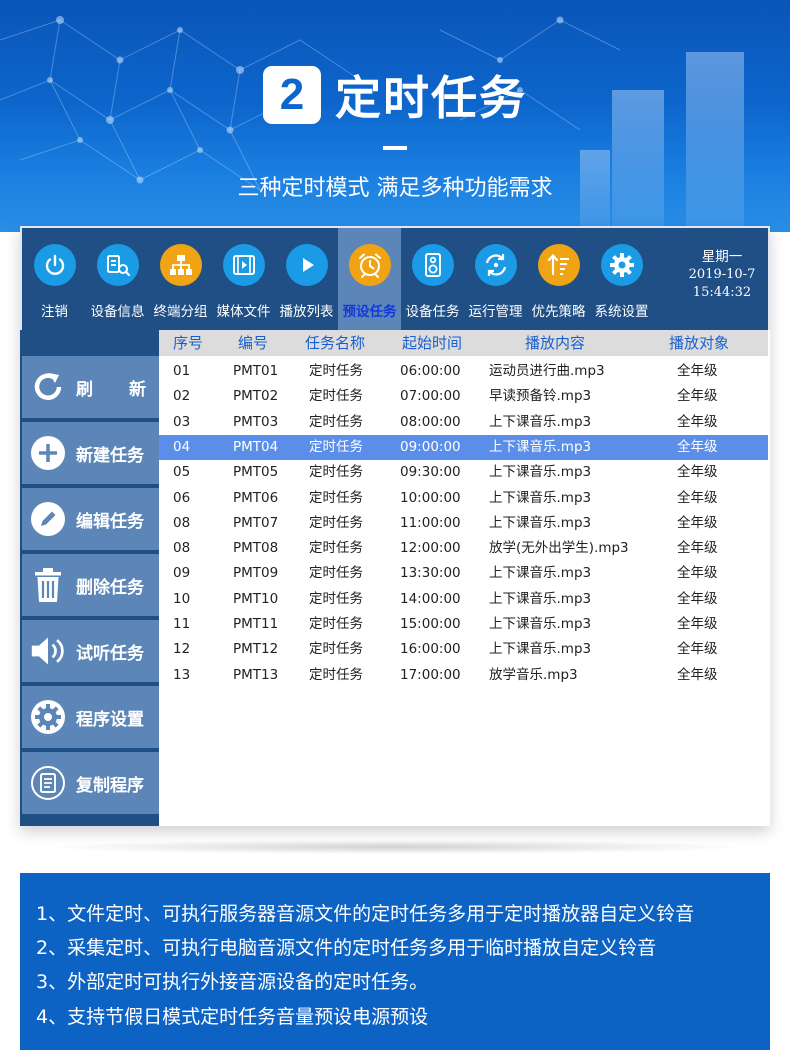  Describe the element at coordinates (117, 279) in the screenshot. I see `toolbar-item-device-info: 设备信息` at that location.